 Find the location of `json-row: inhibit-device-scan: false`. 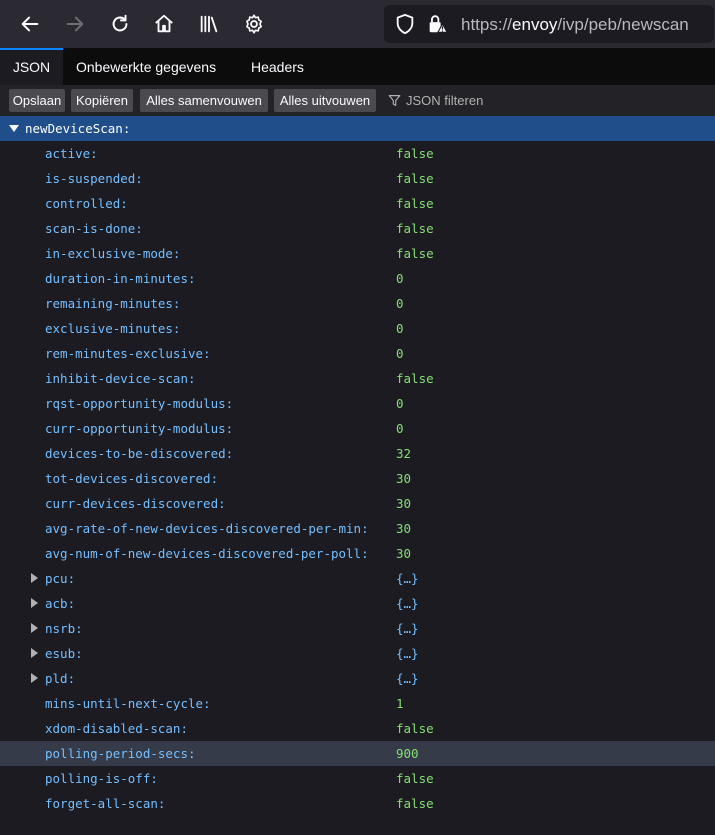

json-row: inhibit-device-scan: false is located at coordinates (357, 378).